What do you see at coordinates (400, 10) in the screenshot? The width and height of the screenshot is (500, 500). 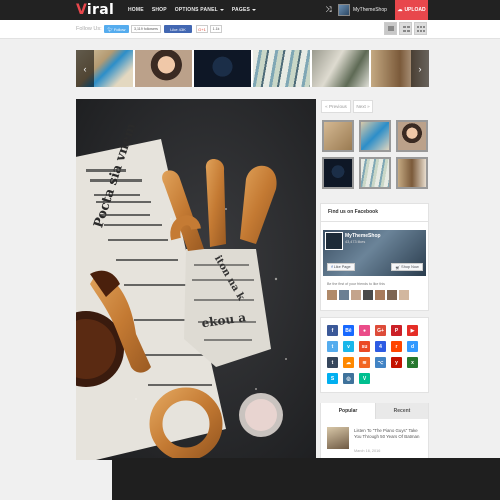 I see `upload-icon: ☁` at bounding box center [400, 10].